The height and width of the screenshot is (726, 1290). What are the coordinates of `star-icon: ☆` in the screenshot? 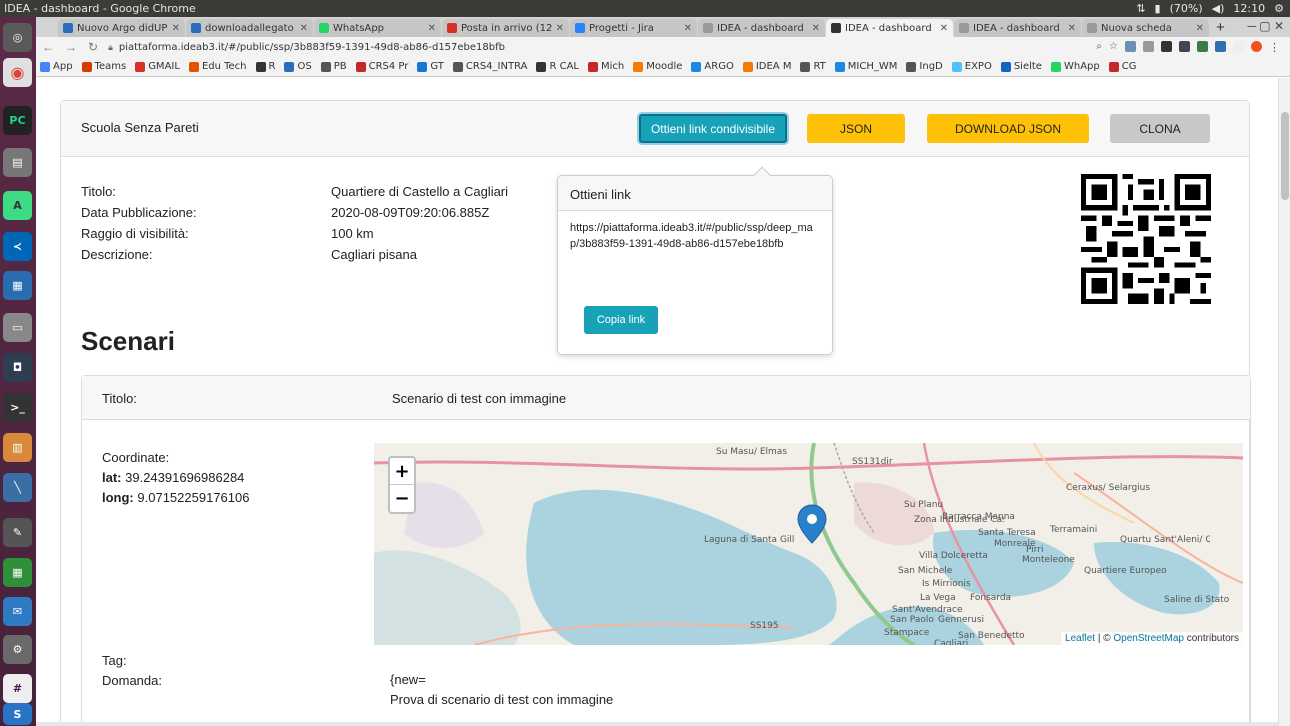 It's located at (1113, 47).